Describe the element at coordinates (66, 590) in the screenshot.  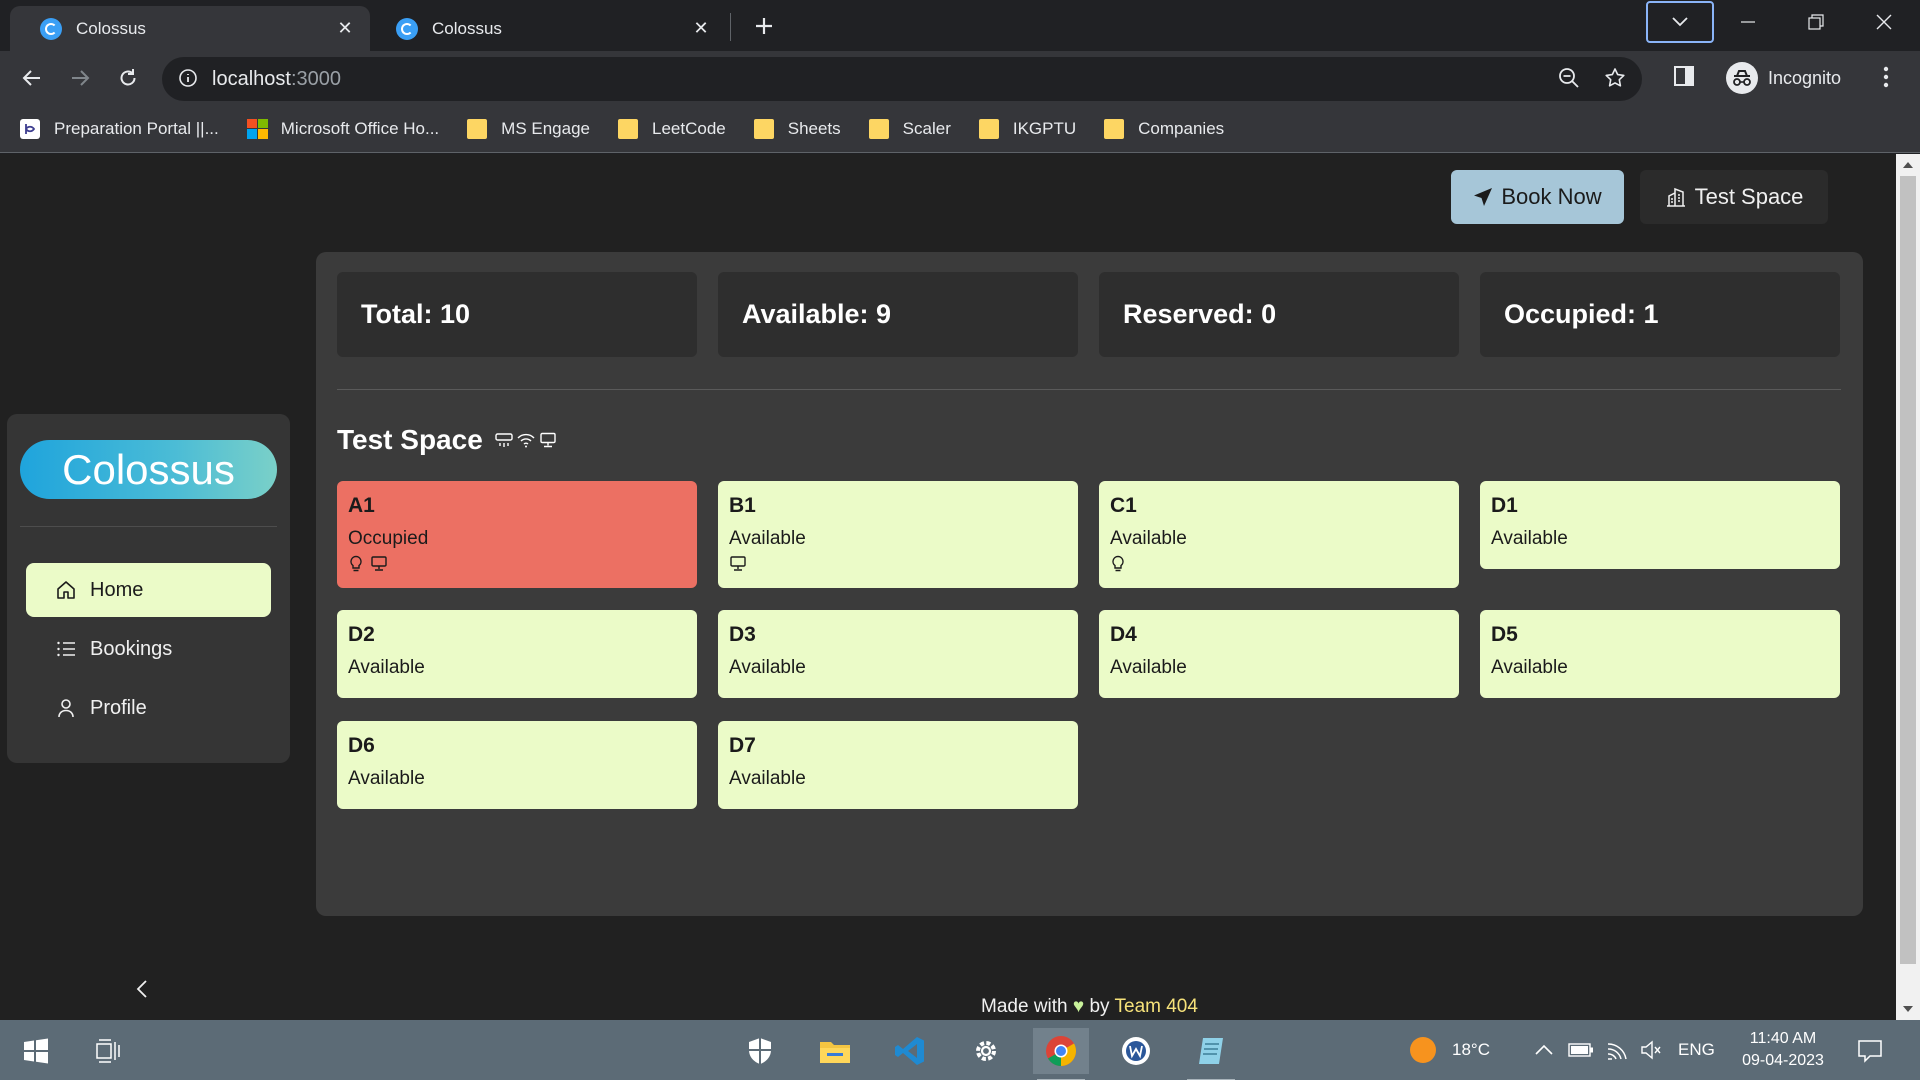
I see `home-icon` at that location.